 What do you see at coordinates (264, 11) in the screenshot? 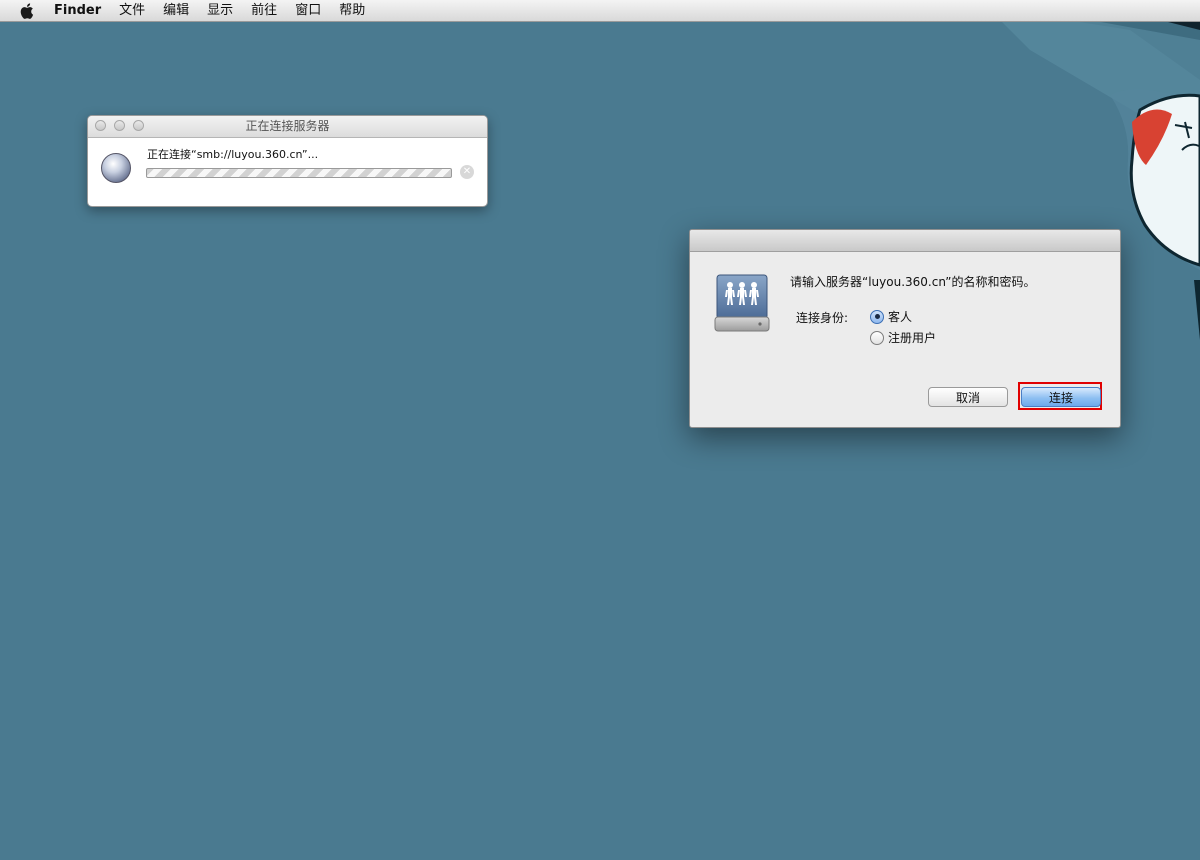
I see `menu-go: 前往` at bounding box center [264, 11].